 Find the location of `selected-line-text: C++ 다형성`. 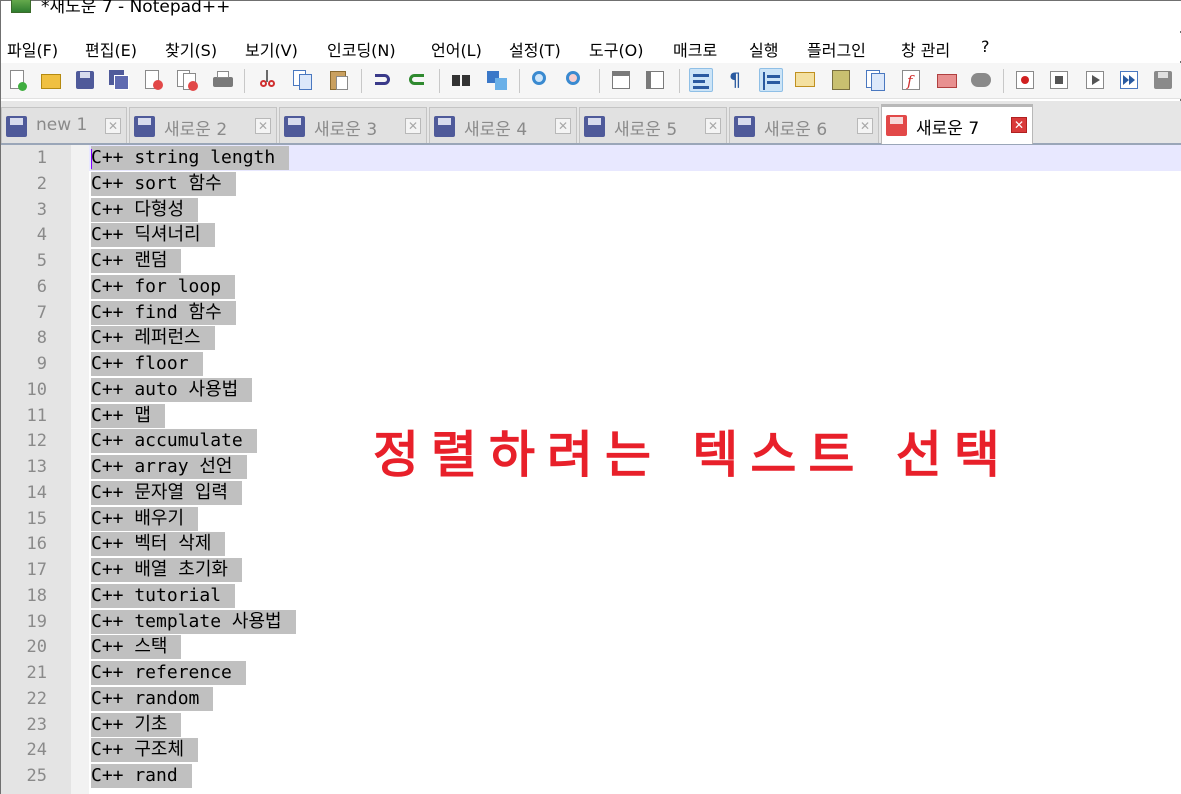

selected-line-text: C++ 다형성 is located at coordinates (145, 209).